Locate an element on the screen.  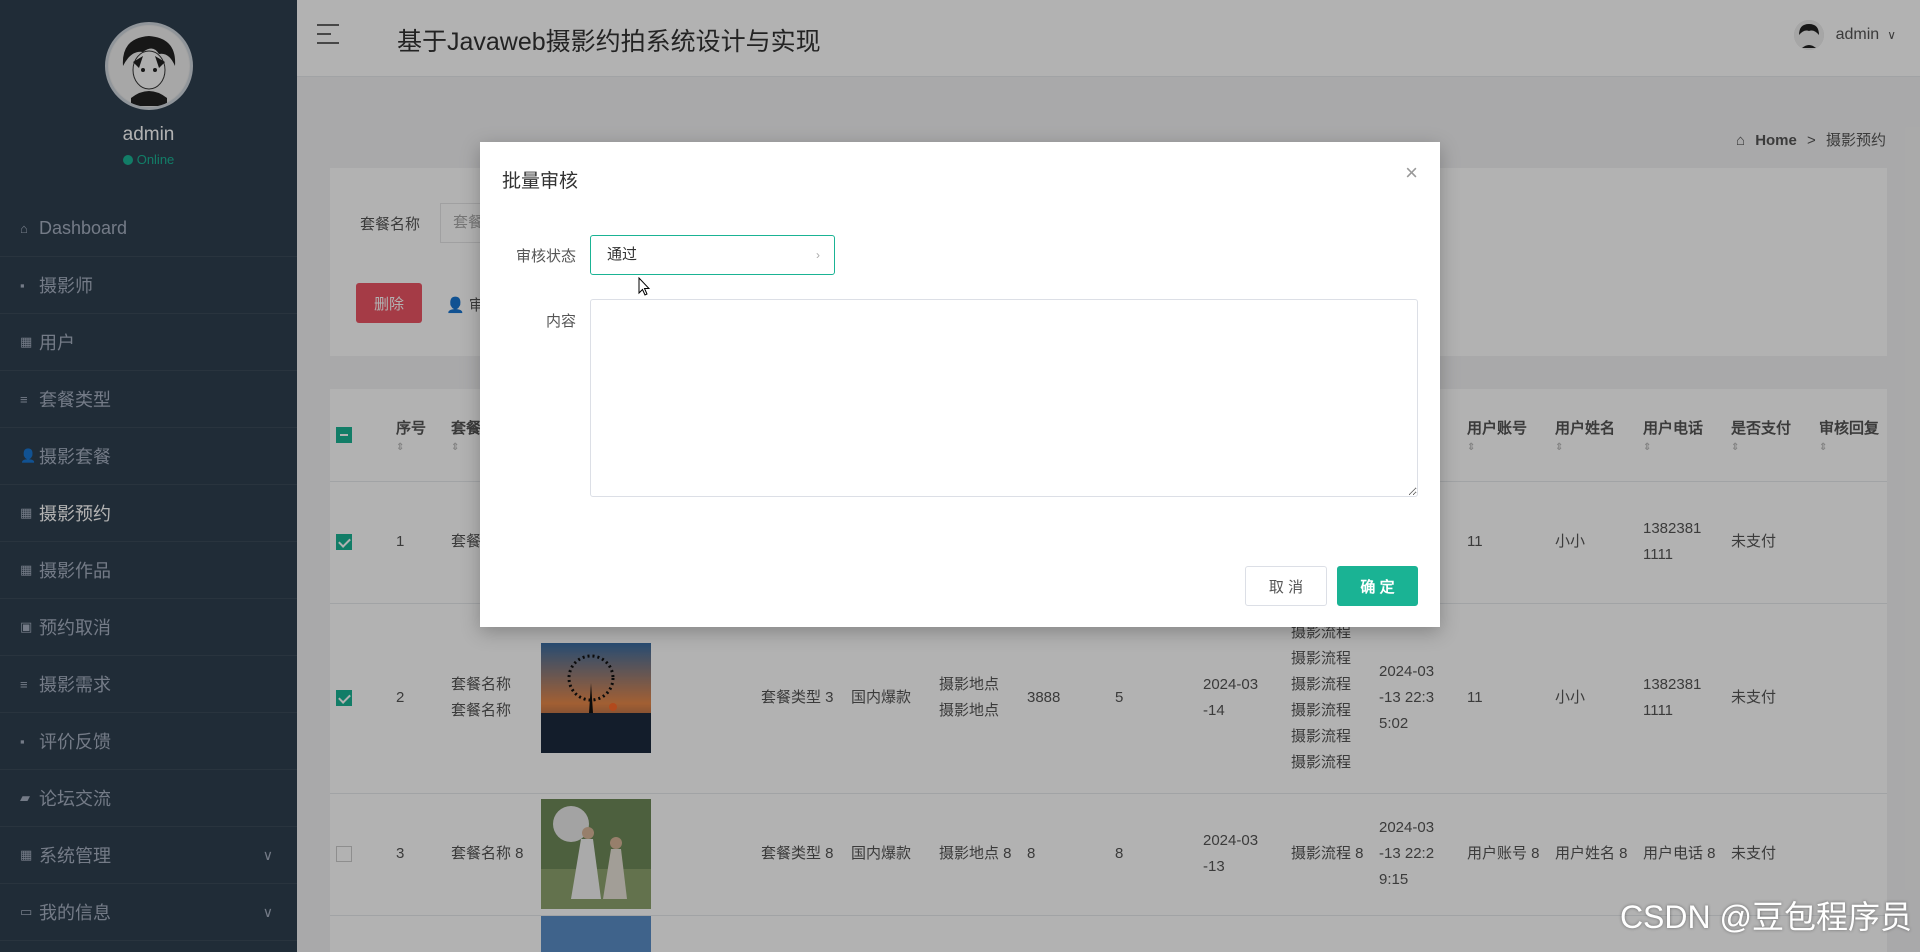
status-select: 通过 › is located at coordinates (712, 255).